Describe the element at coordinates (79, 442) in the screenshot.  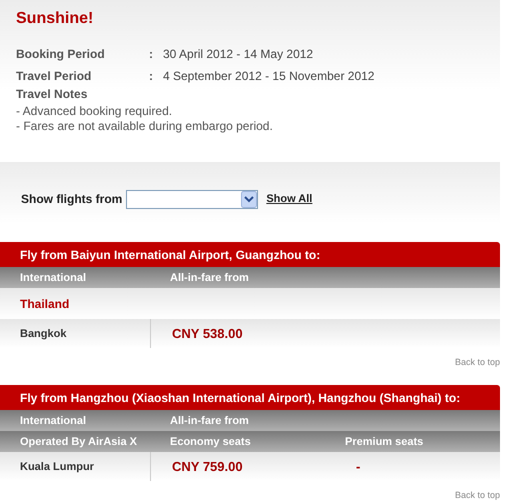
I see `column-header: Operated By AirAsia X` at that location.